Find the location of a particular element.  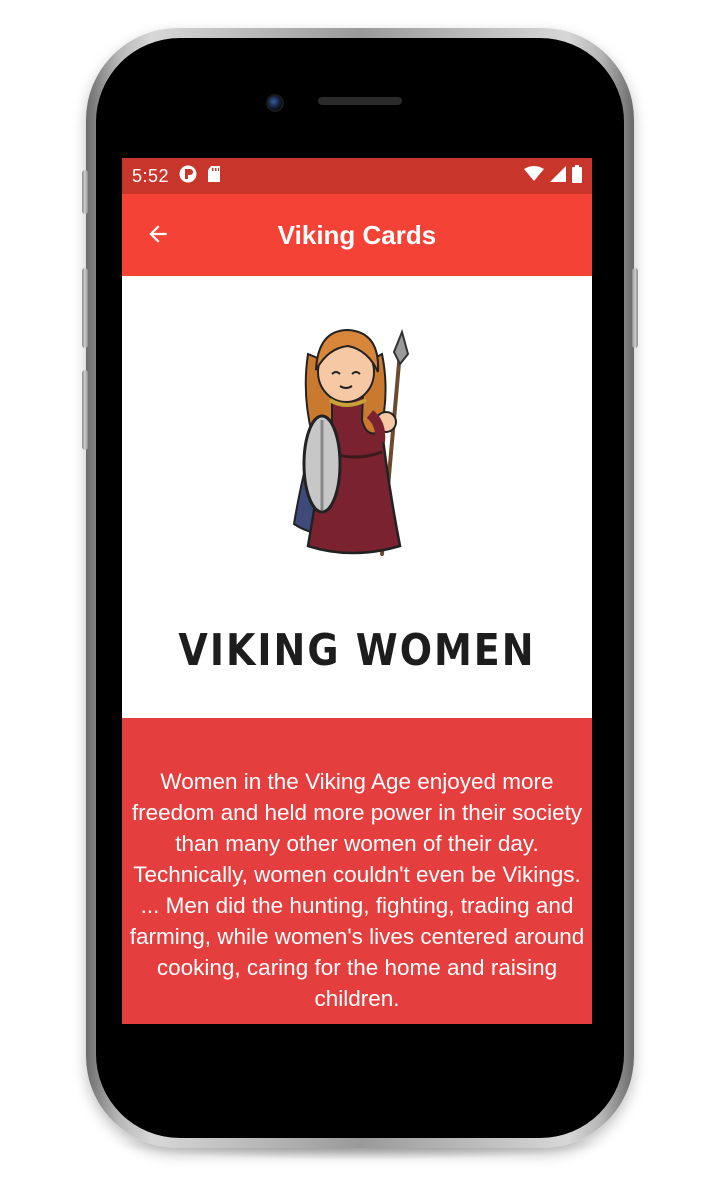

back-button is located at coordinates (158, 236).